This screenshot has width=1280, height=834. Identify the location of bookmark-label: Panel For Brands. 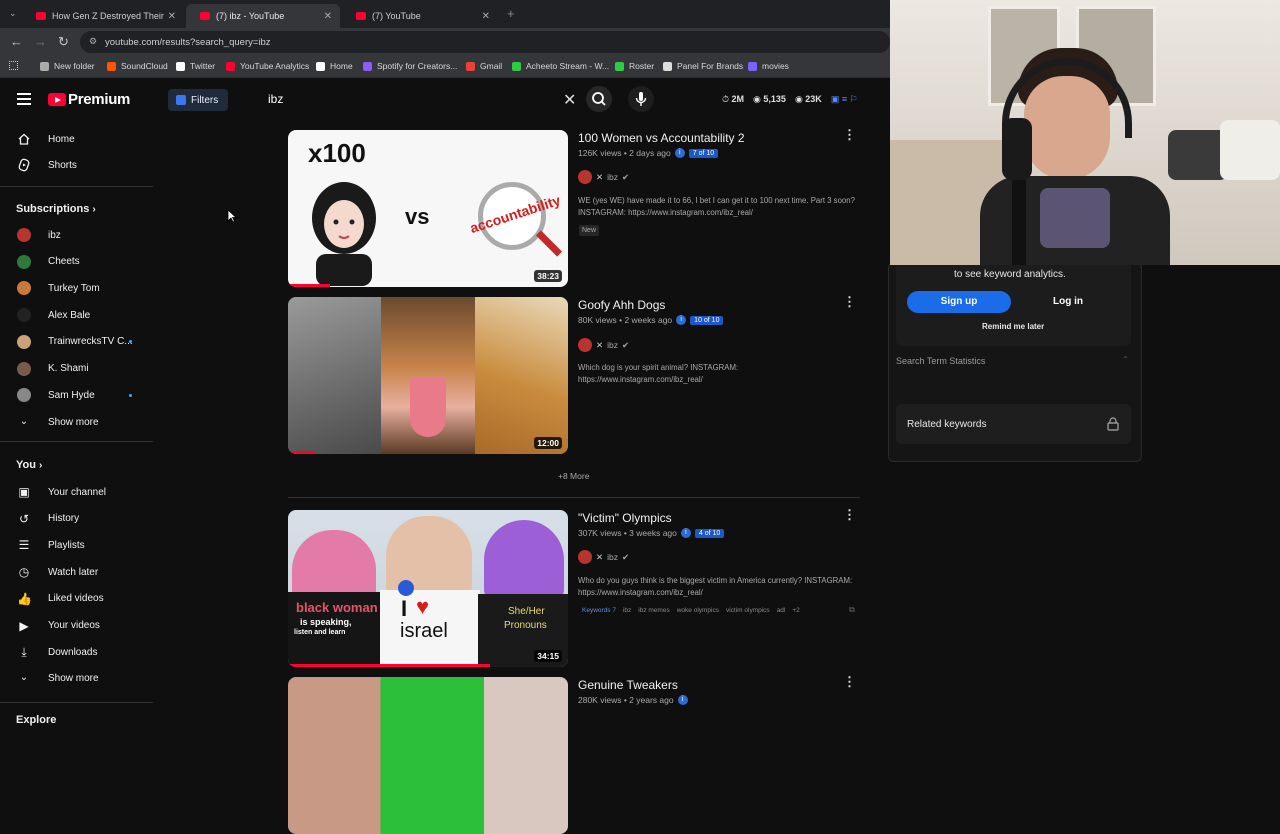
(710, 66).